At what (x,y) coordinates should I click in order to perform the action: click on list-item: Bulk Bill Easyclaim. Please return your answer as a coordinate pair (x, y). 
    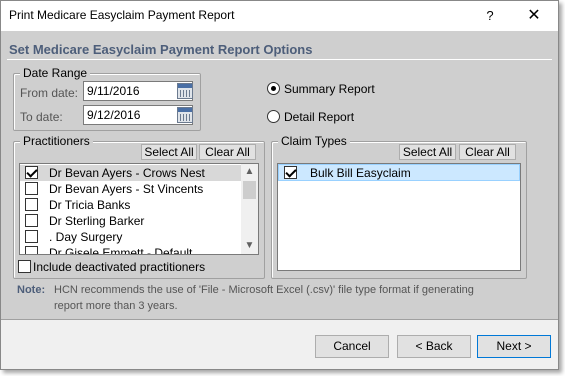
    Looking at the image, I should click on (399, 172).